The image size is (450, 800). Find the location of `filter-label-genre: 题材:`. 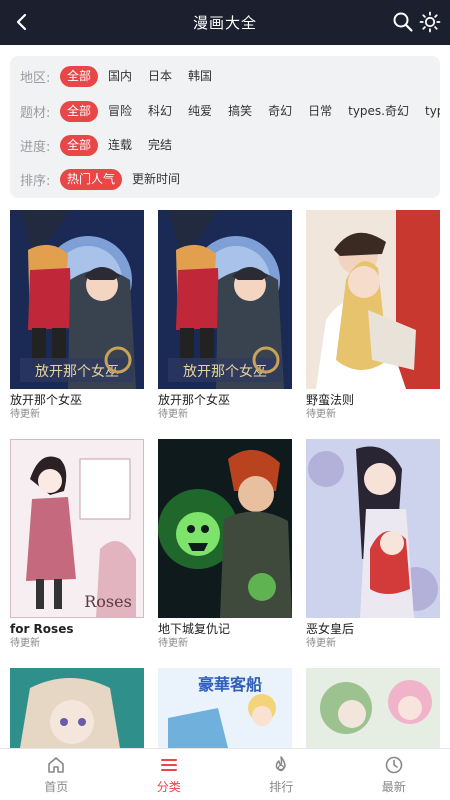

filter-label-genre: 题材: is located at coordinates (35, 113).